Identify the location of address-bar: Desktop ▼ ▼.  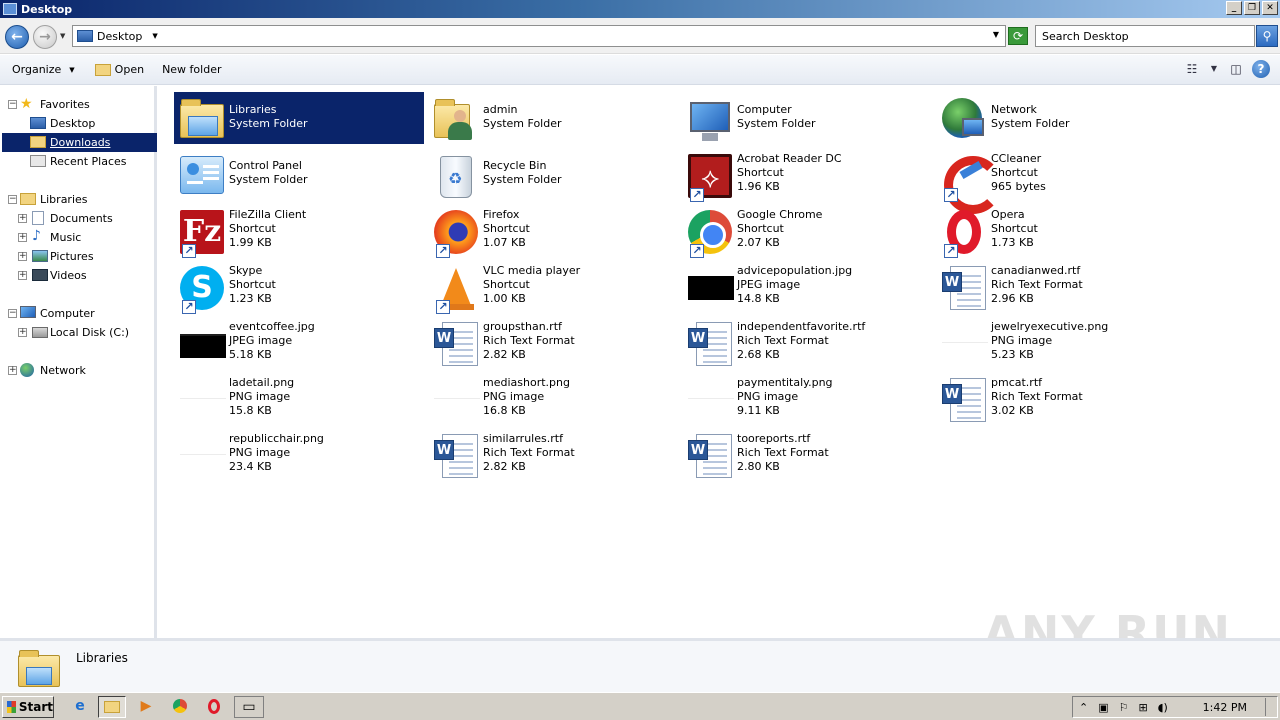
(539, 36).